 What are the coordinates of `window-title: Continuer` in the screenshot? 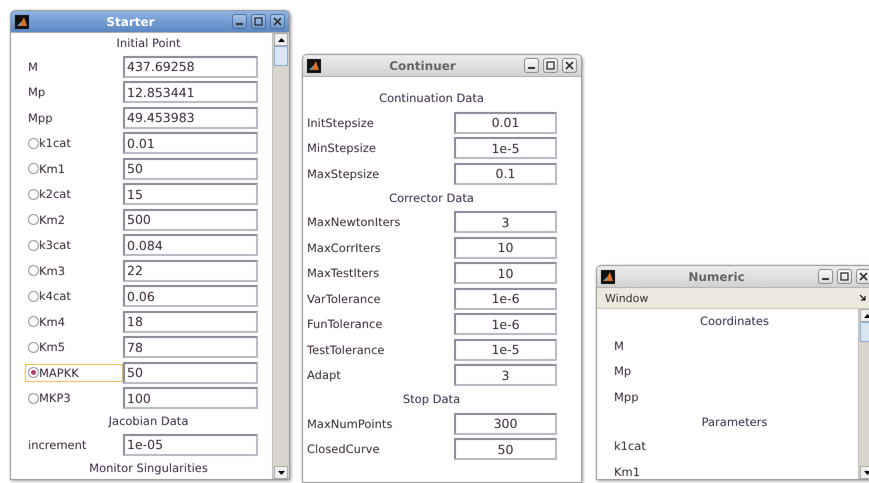 It's located at (422, 65).